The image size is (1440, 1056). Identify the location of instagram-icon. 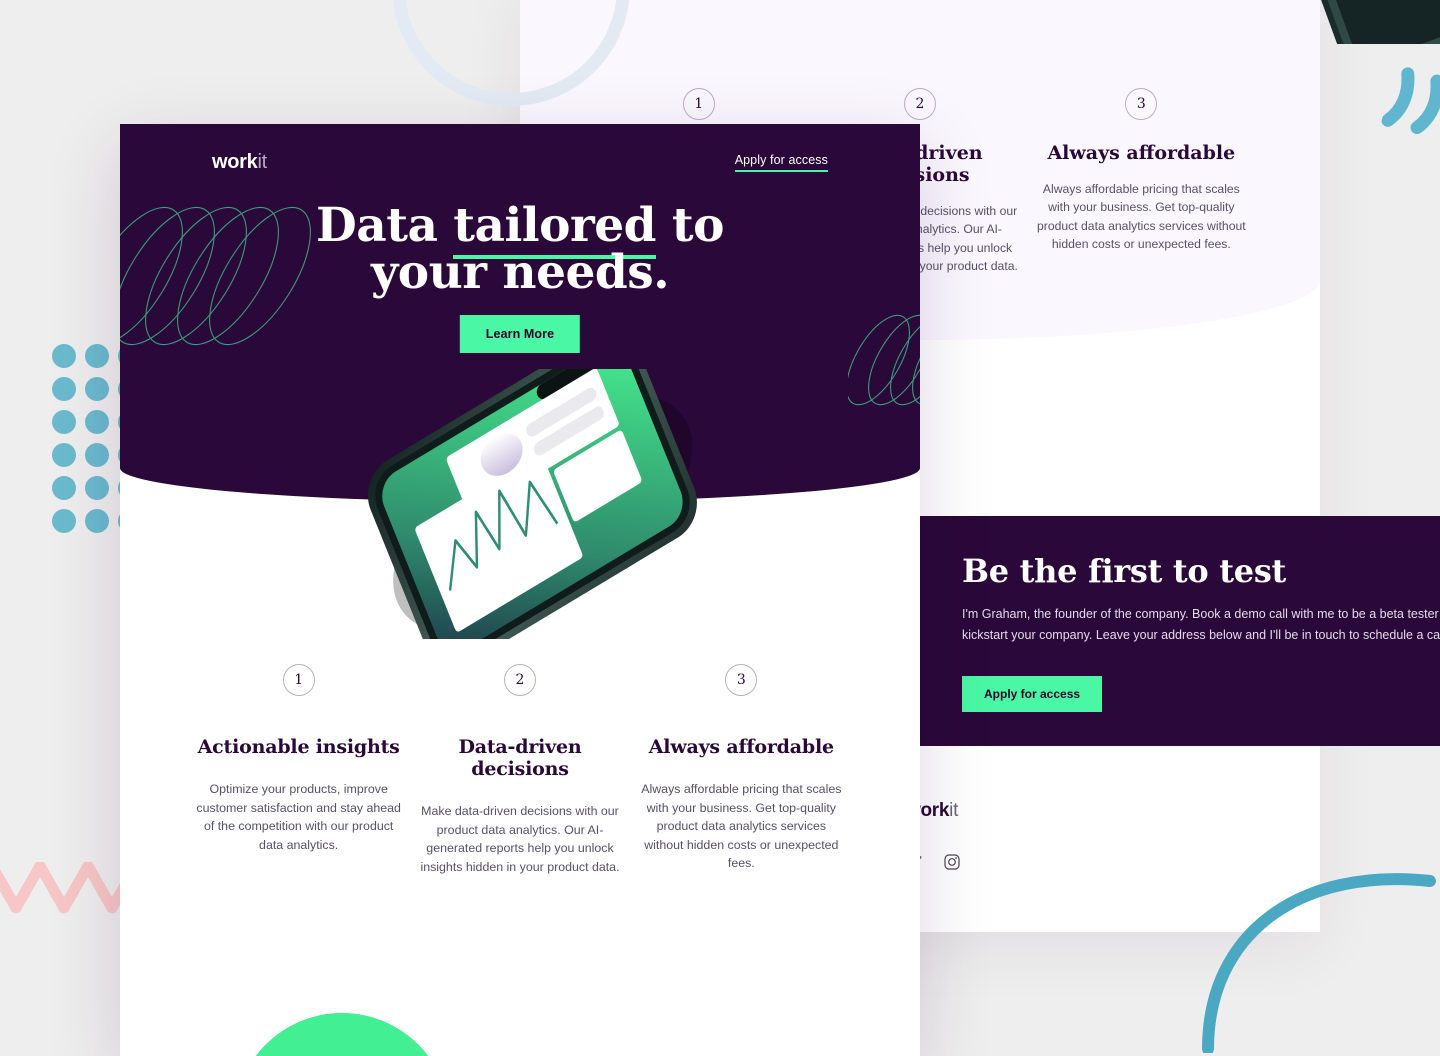
(952, 862).